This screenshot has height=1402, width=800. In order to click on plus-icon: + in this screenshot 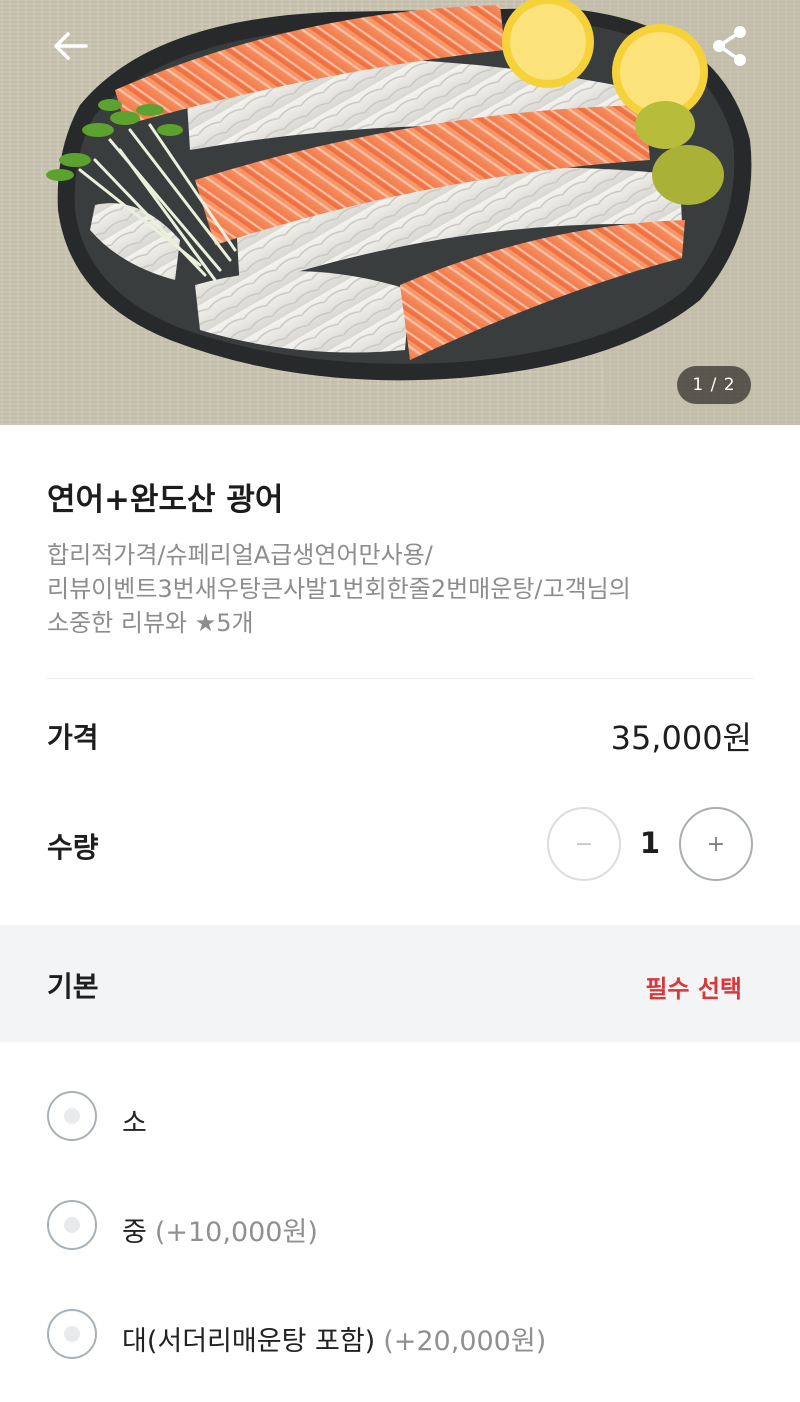, I will do `click(716, 844)`.